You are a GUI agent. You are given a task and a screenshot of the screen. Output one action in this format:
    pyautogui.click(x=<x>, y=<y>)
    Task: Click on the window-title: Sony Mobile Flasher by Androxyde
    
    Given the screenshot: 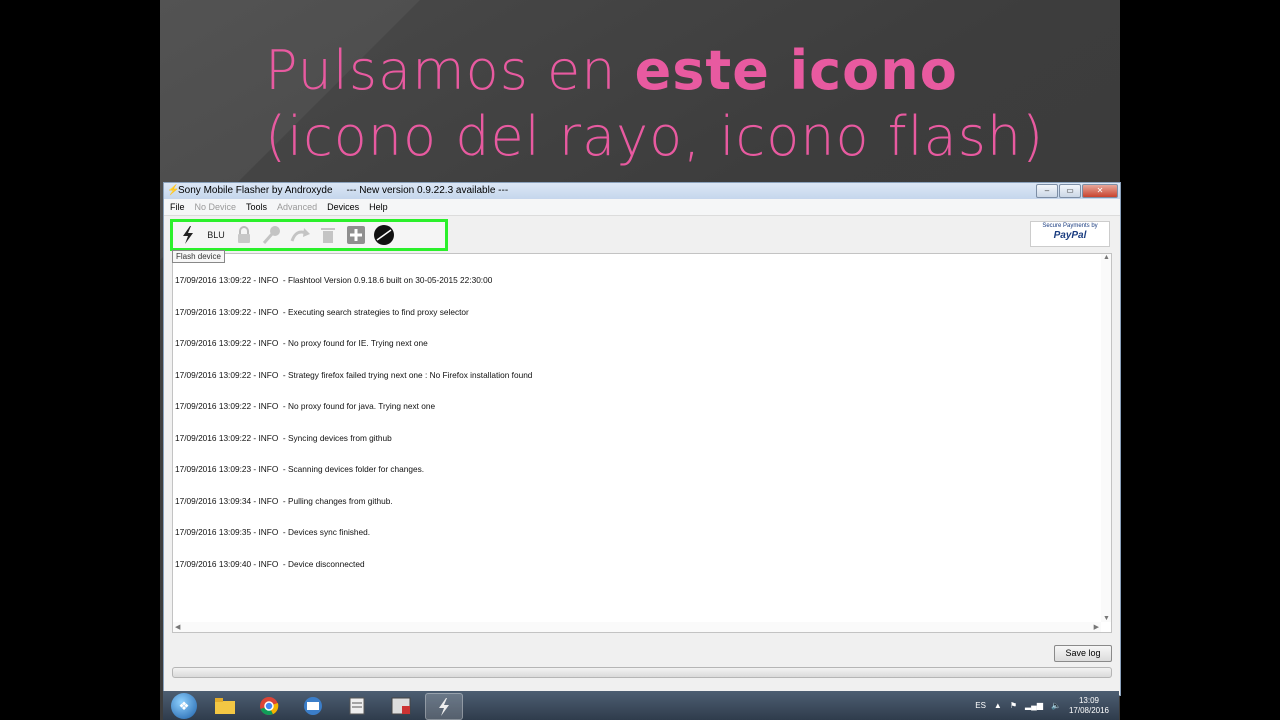 What is the action you would take?
    pyautogui.click(x=255, y=190)
    